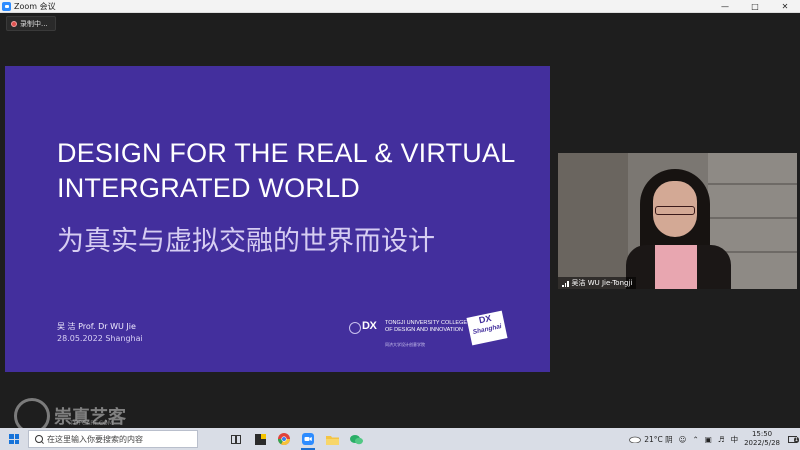 The height and width of the screenshot is (450, 800). Describe the element at coordinates (332, 439) in the screenshot. I see `file-explorer-icon` at that location.